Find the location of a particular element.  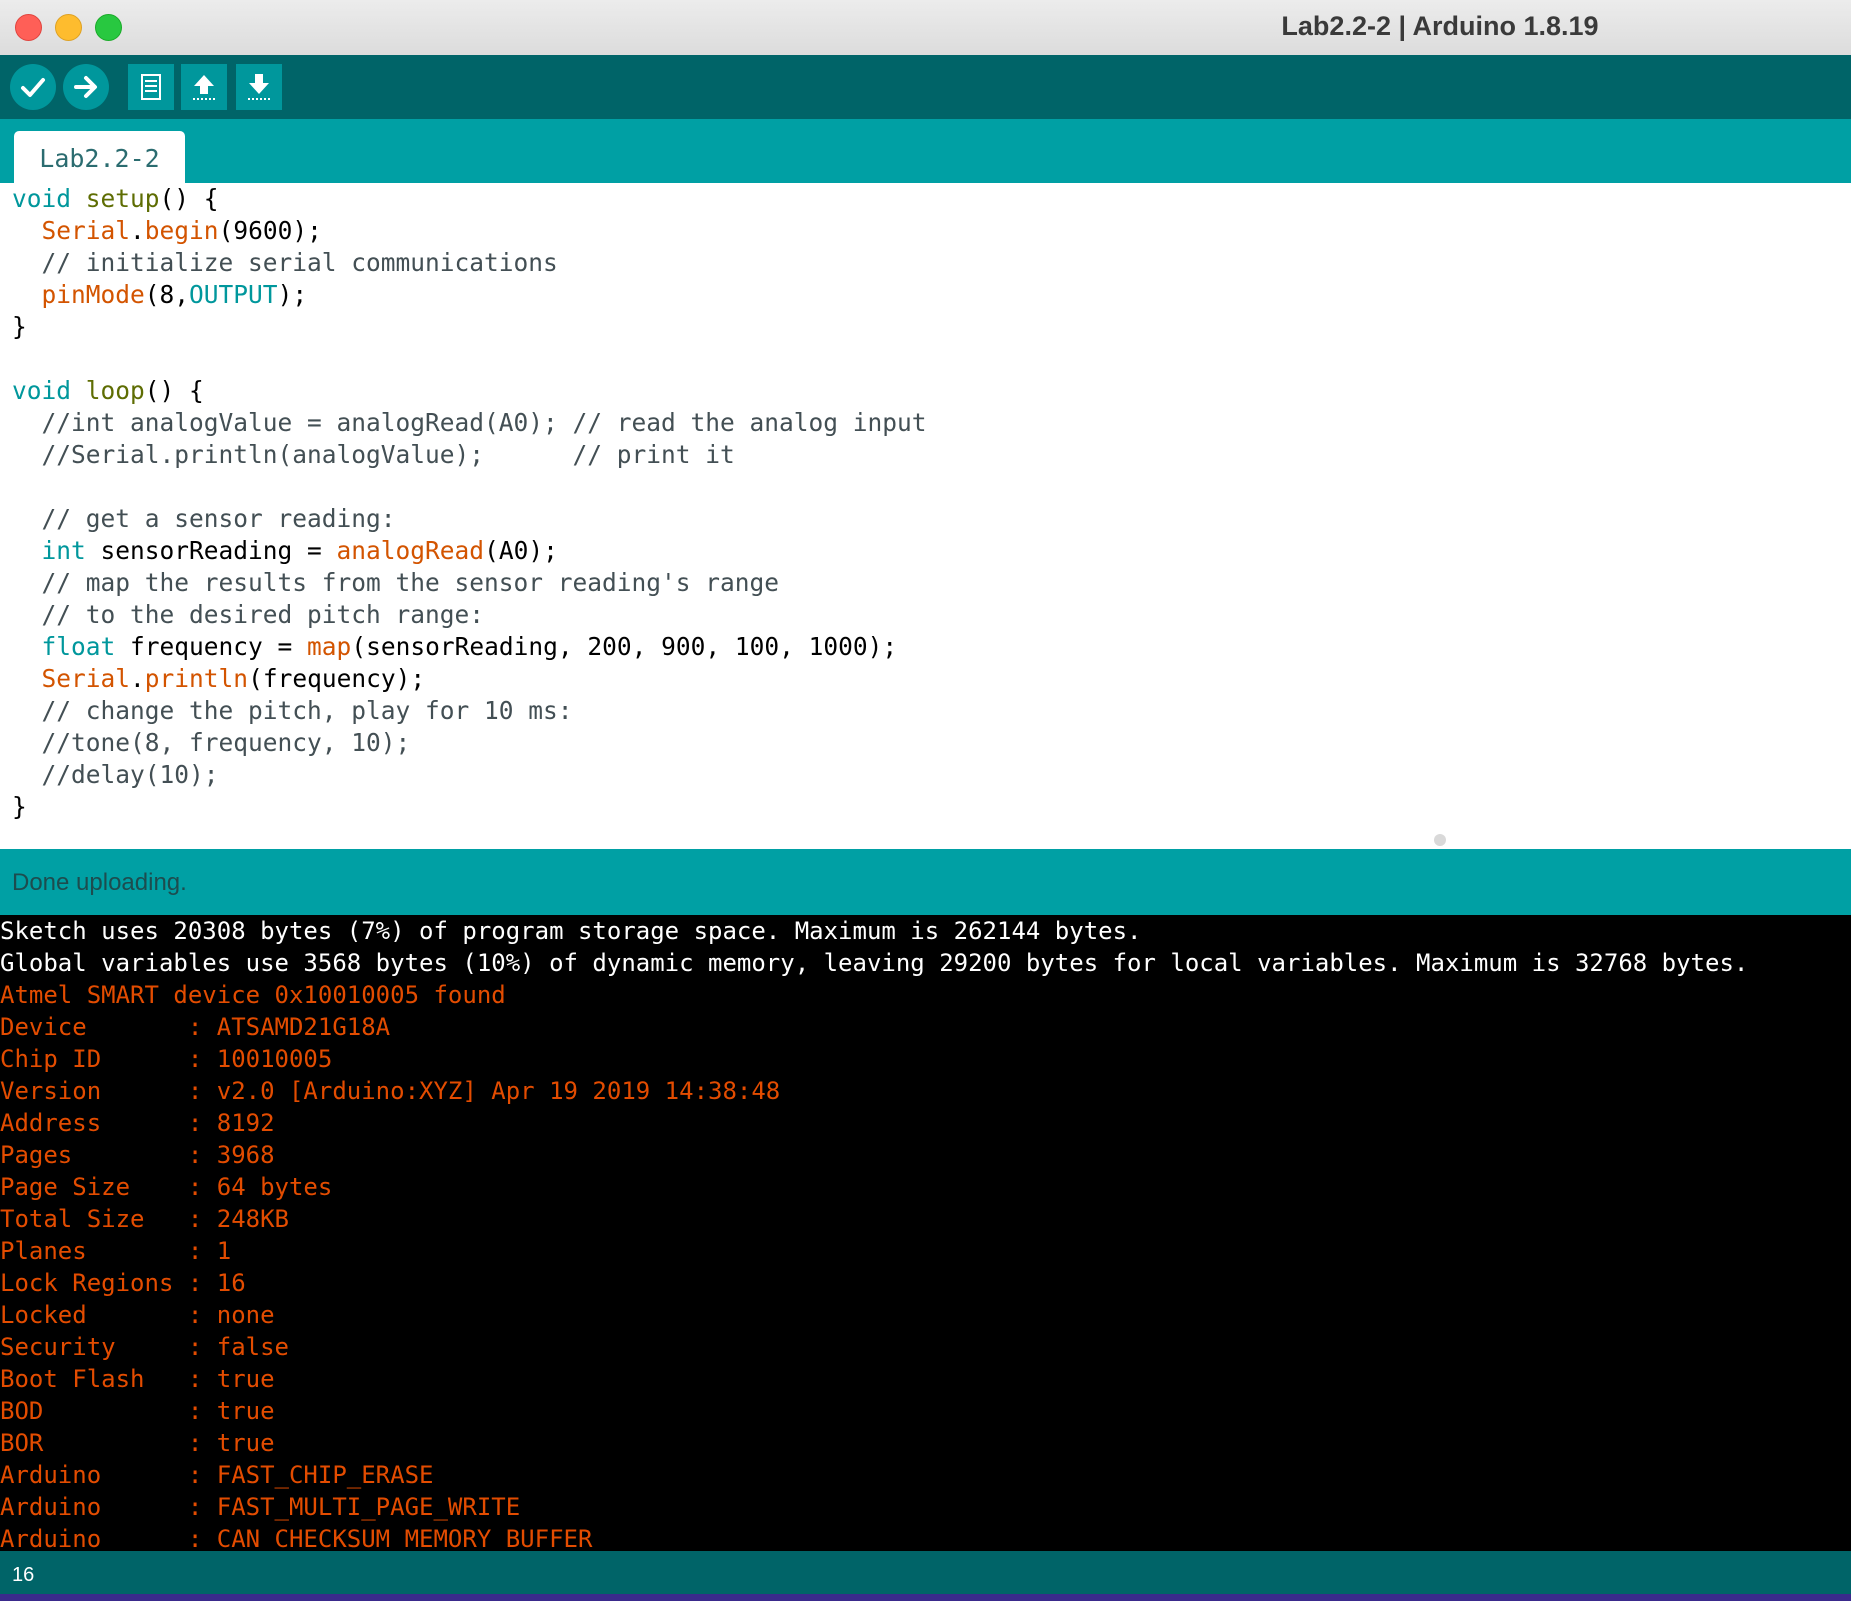

minimize-window-button is located at coordinates (68, 27).